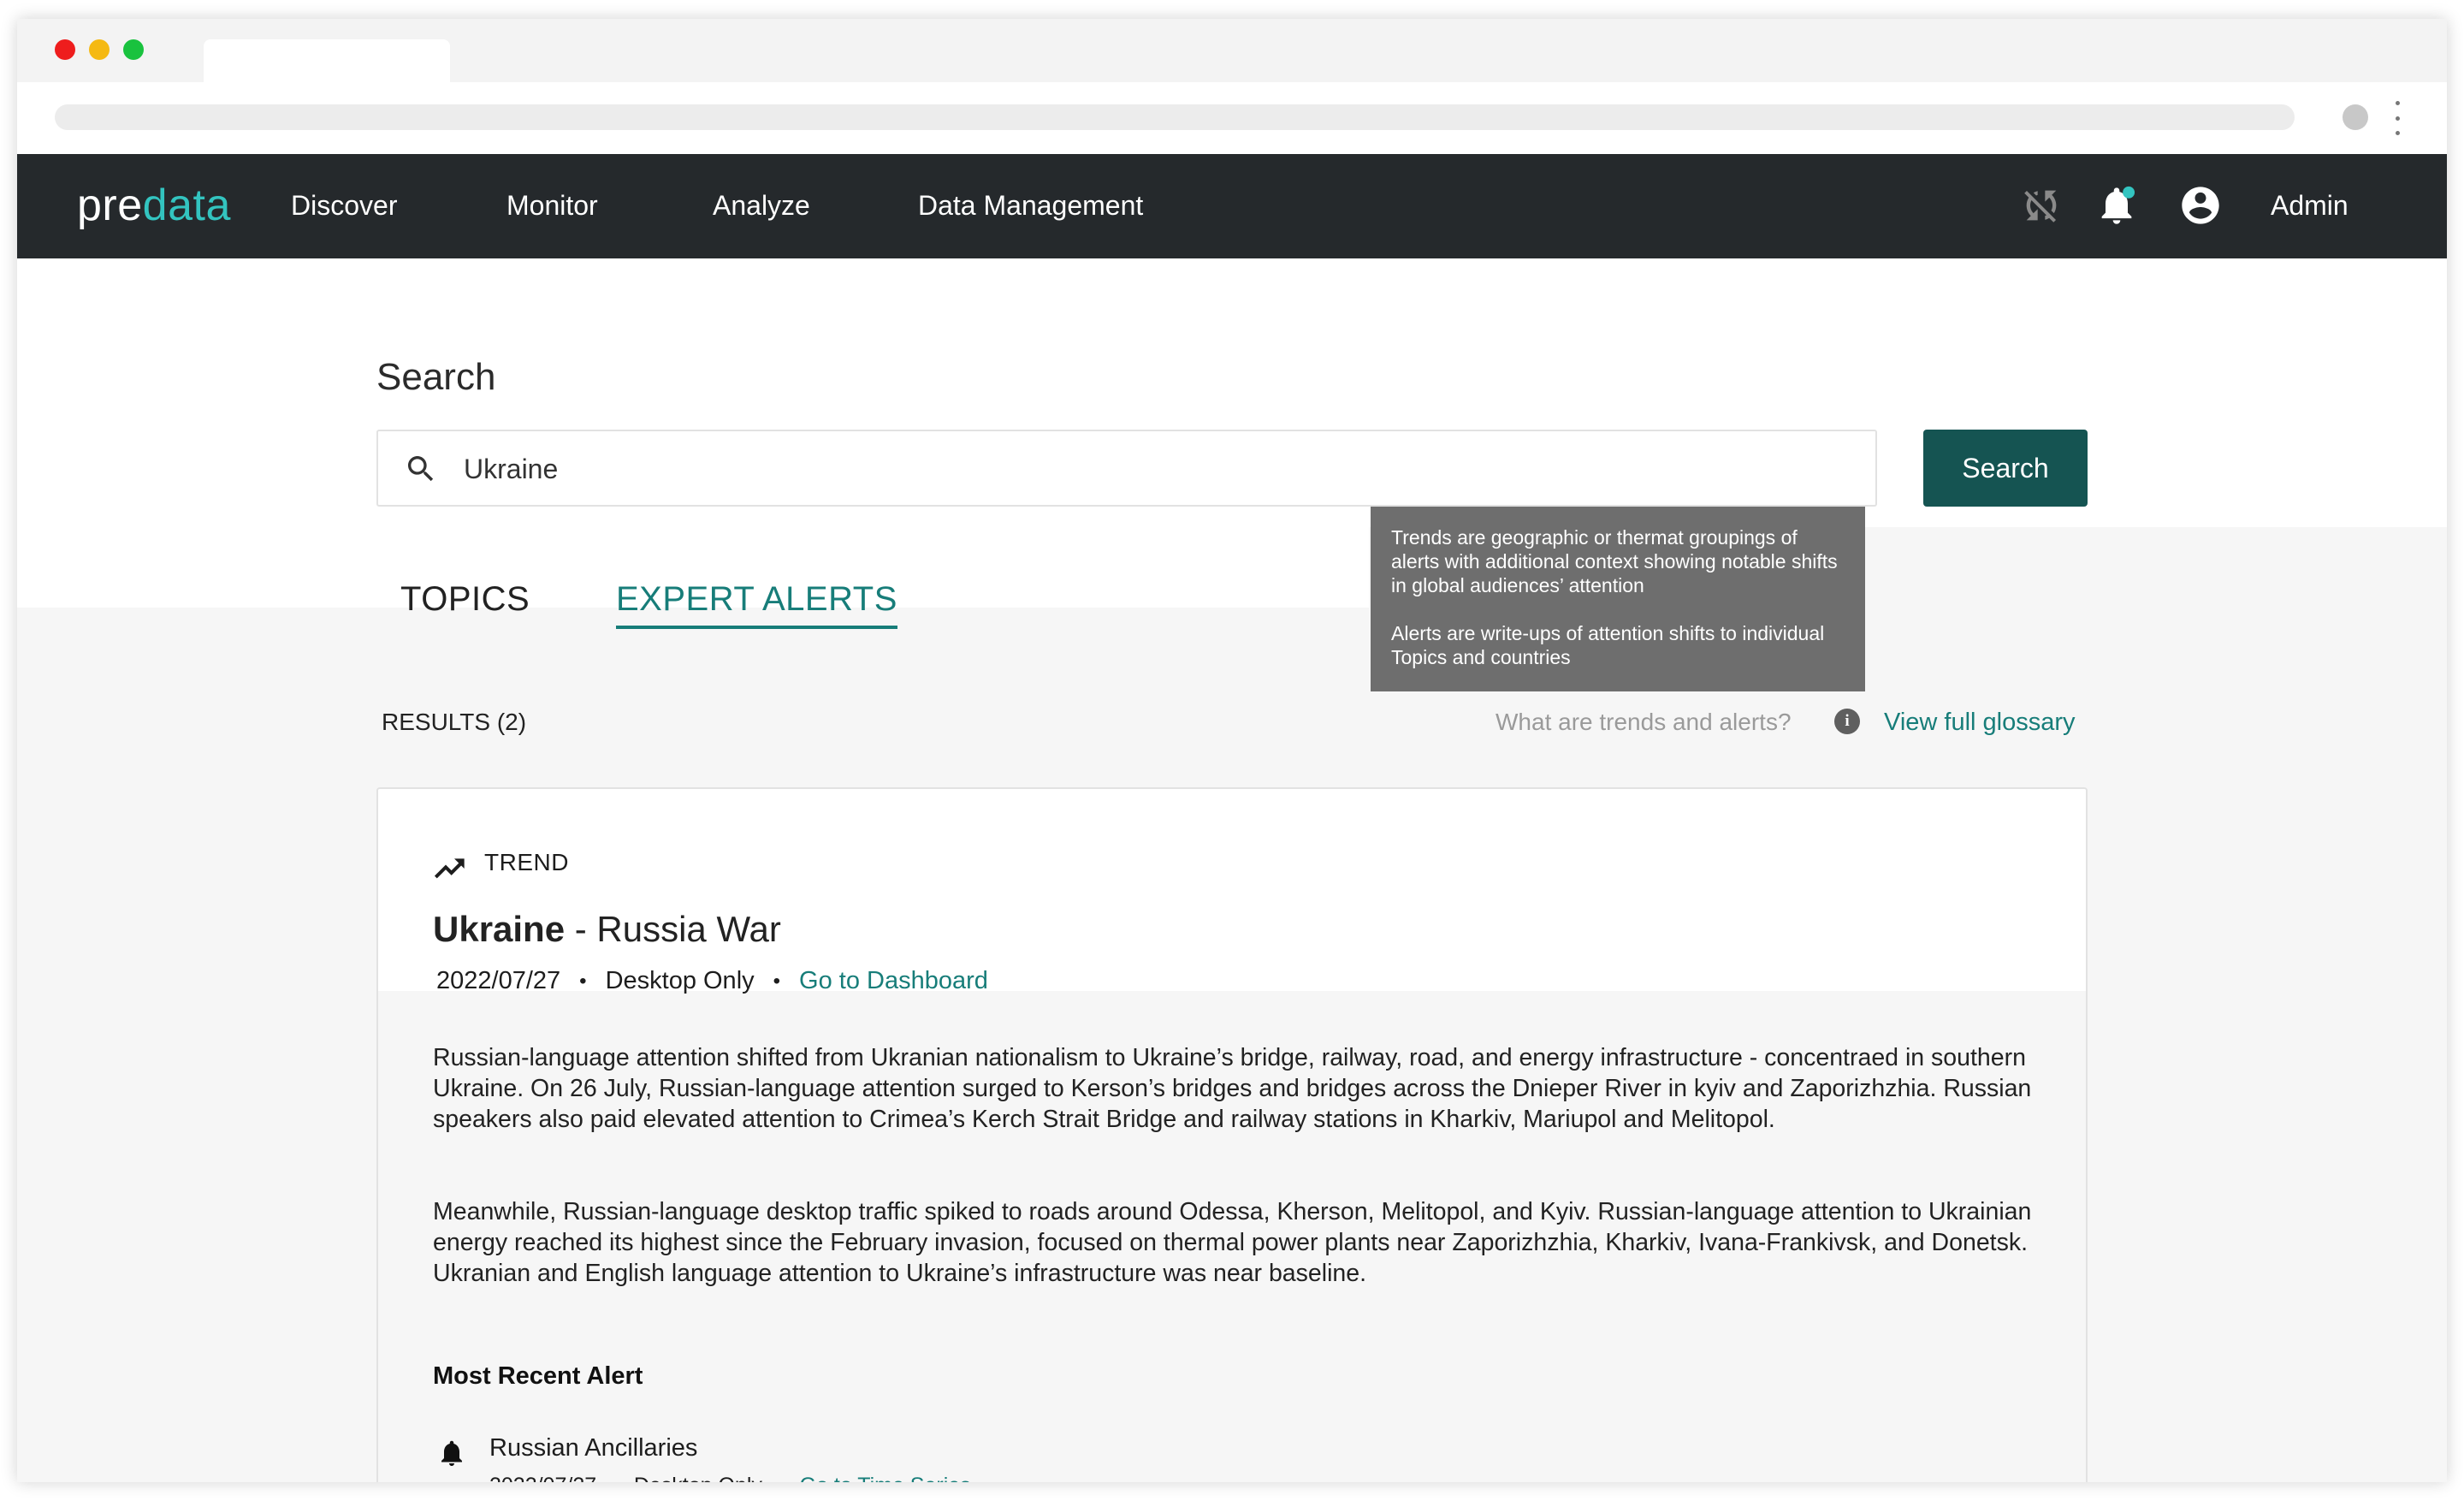 This screenshot has height=1501, width=2464. What do you see at coordinates (1148, 469) in the screenshot?
I see `search-input` at bounding box center [1148, 469].